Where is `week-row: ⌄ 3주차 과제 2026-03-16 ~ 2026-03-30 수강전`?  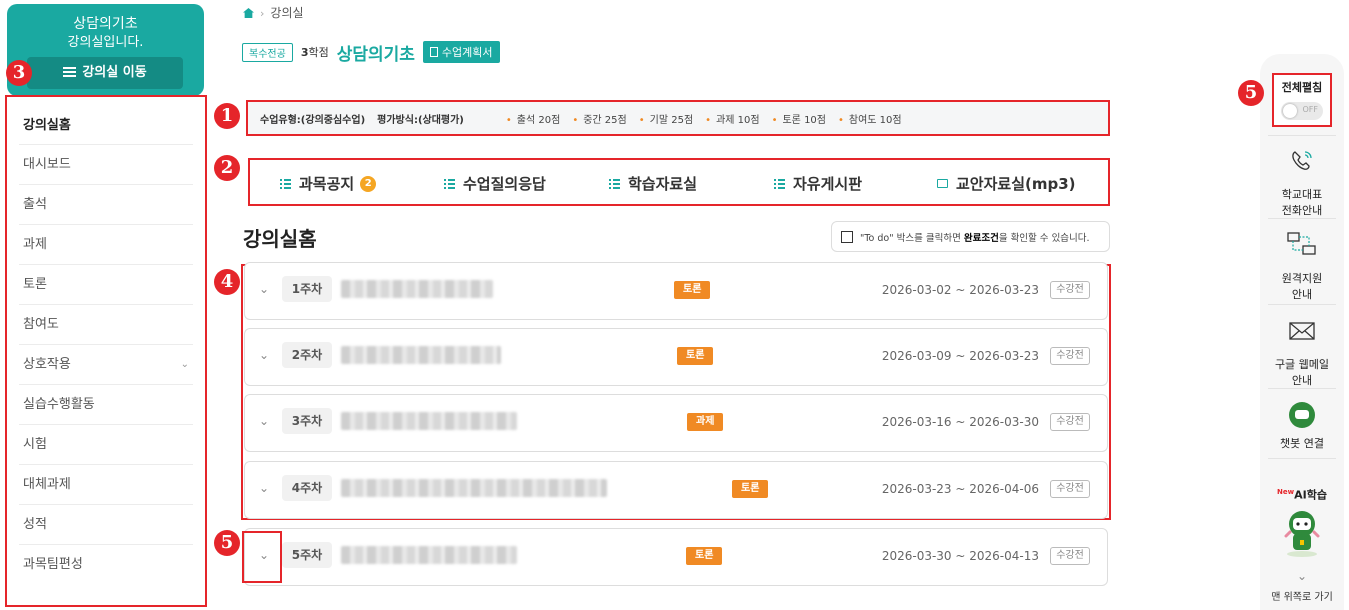
week-row: ⌄ 3주차 과제 2026-03-16 ~ 2026-03-30 수강전 is located at coordinates (676, 423).